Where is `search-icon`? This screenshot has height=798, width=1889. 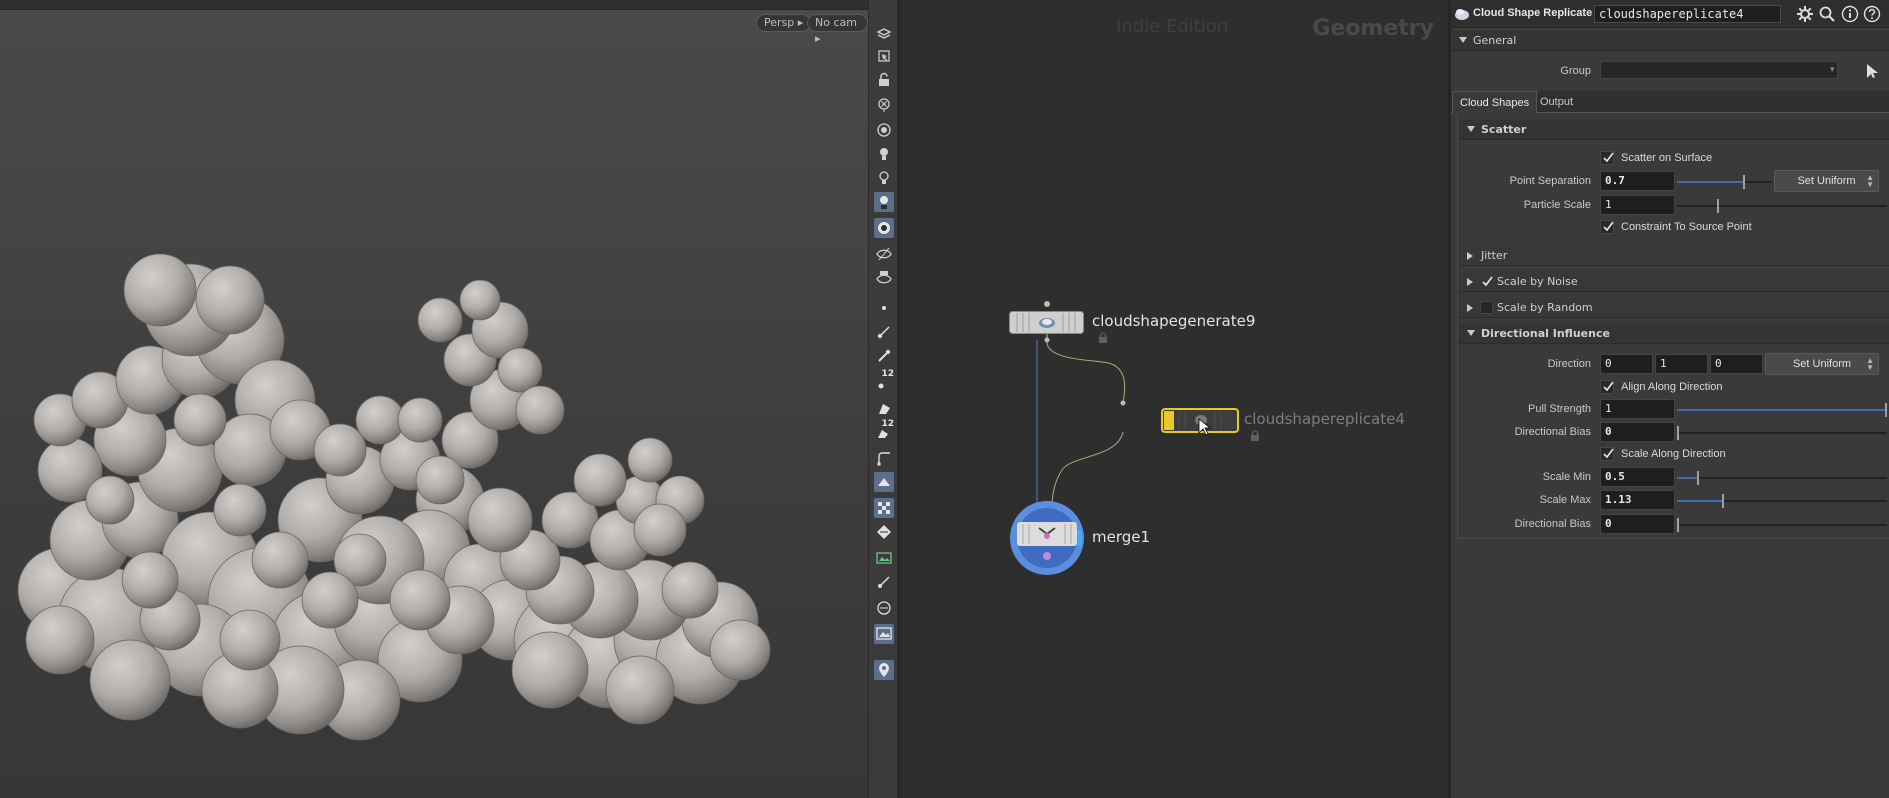
search-icon is located at coordinates (1827, 14).